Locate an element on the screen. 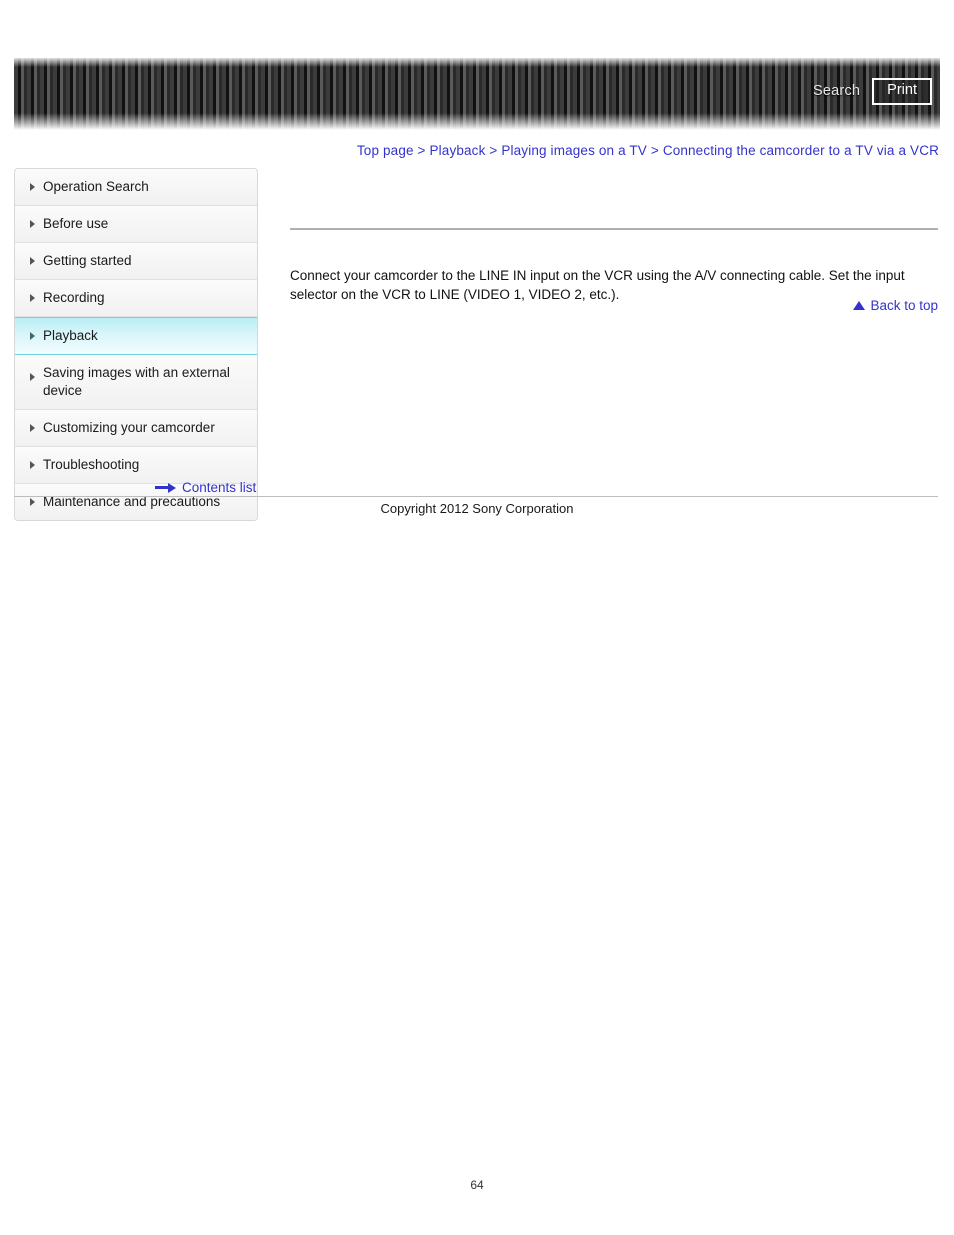 The image size is (954, 1235). back-to-top-label: Back to top is located at coordinates (904, 305).